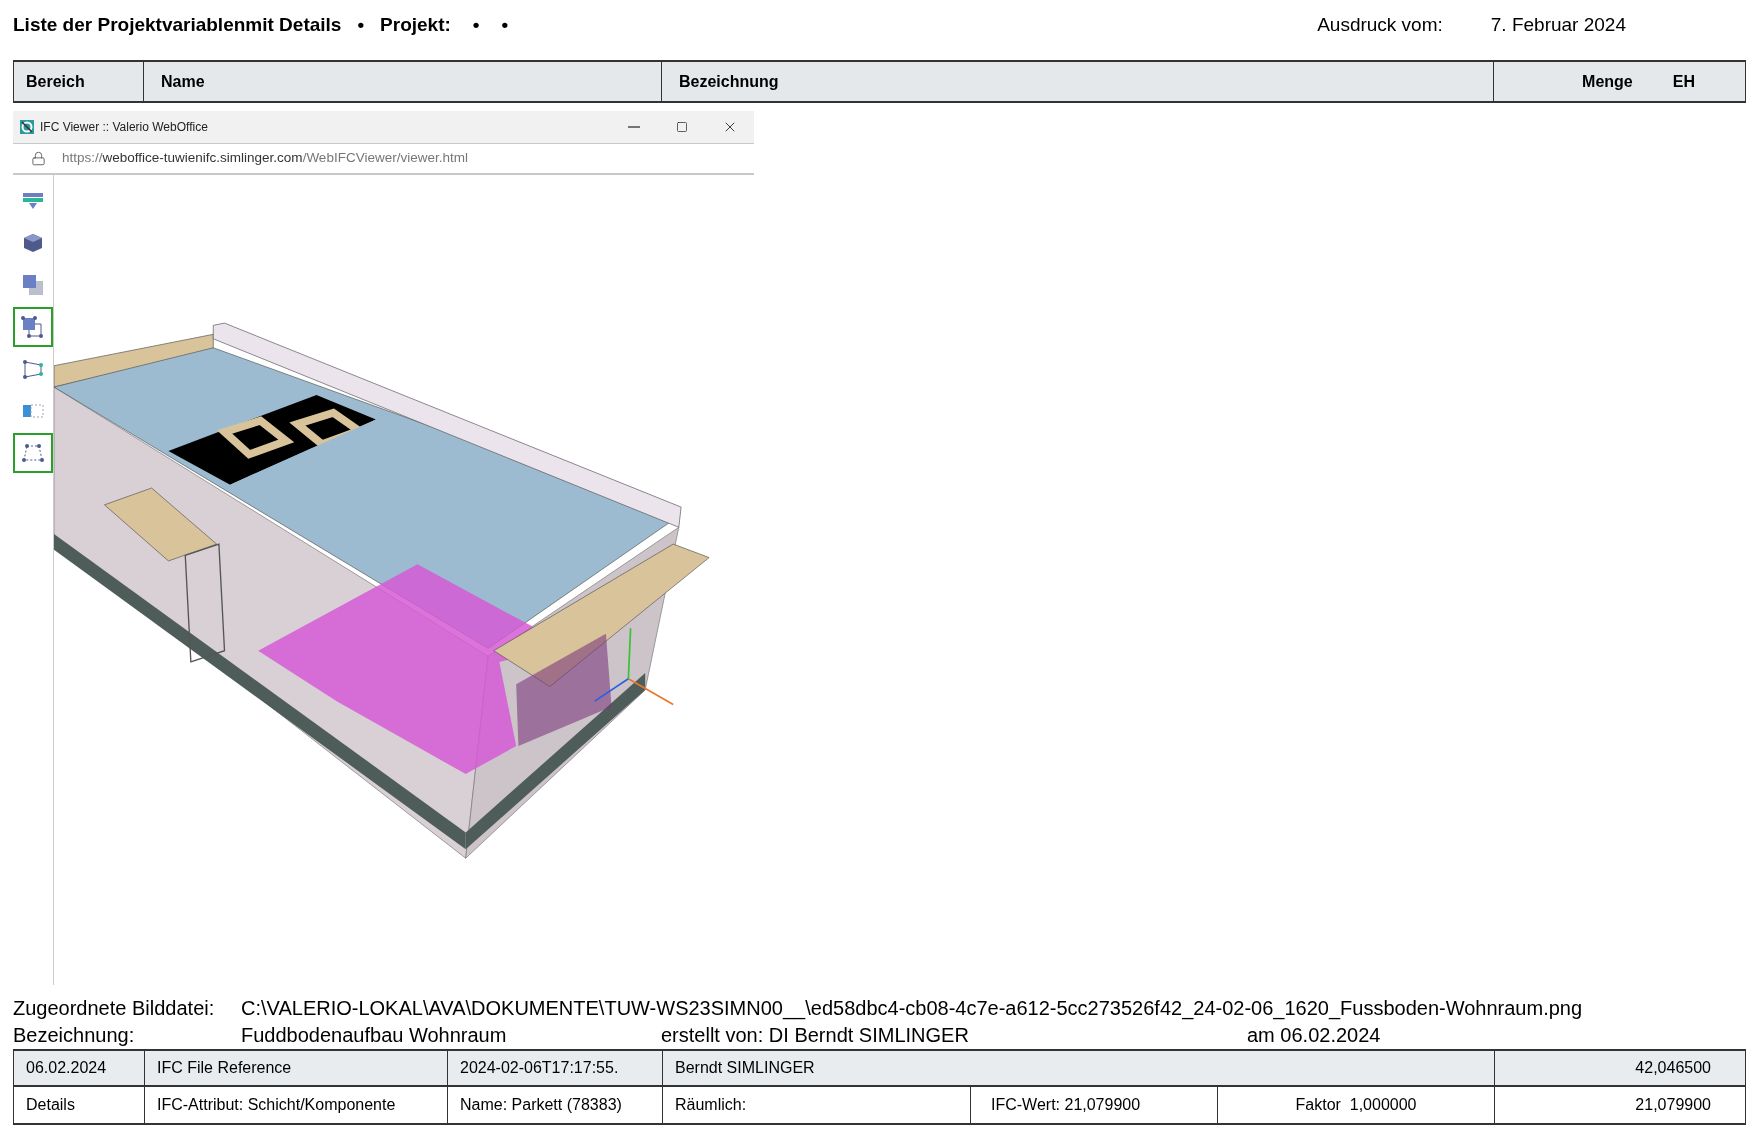 This screenshot has height=1127, width=1759. Describe the element at coordinates (541, 1105) in the screenshot. I see `table-cell-text: Name: Parkett (78383)` at that location.